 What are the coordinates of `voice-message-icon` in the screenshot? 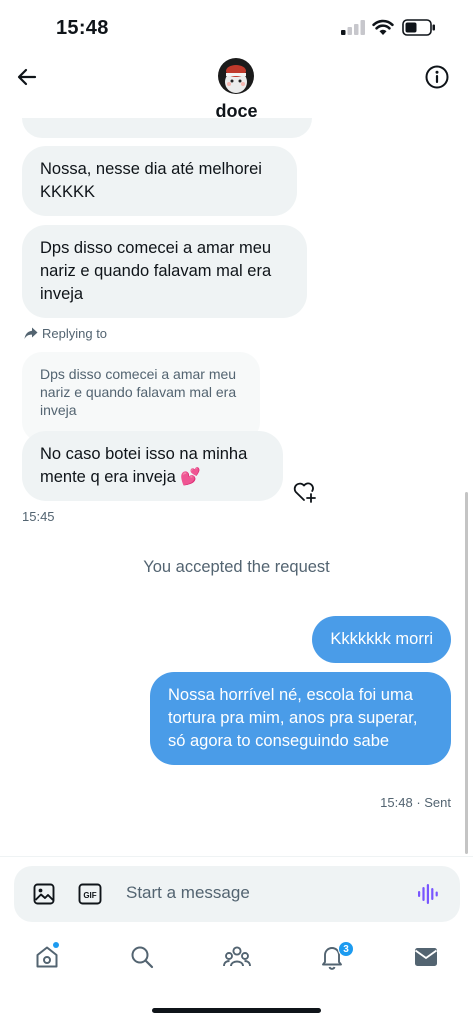 It's located at (428, 894).